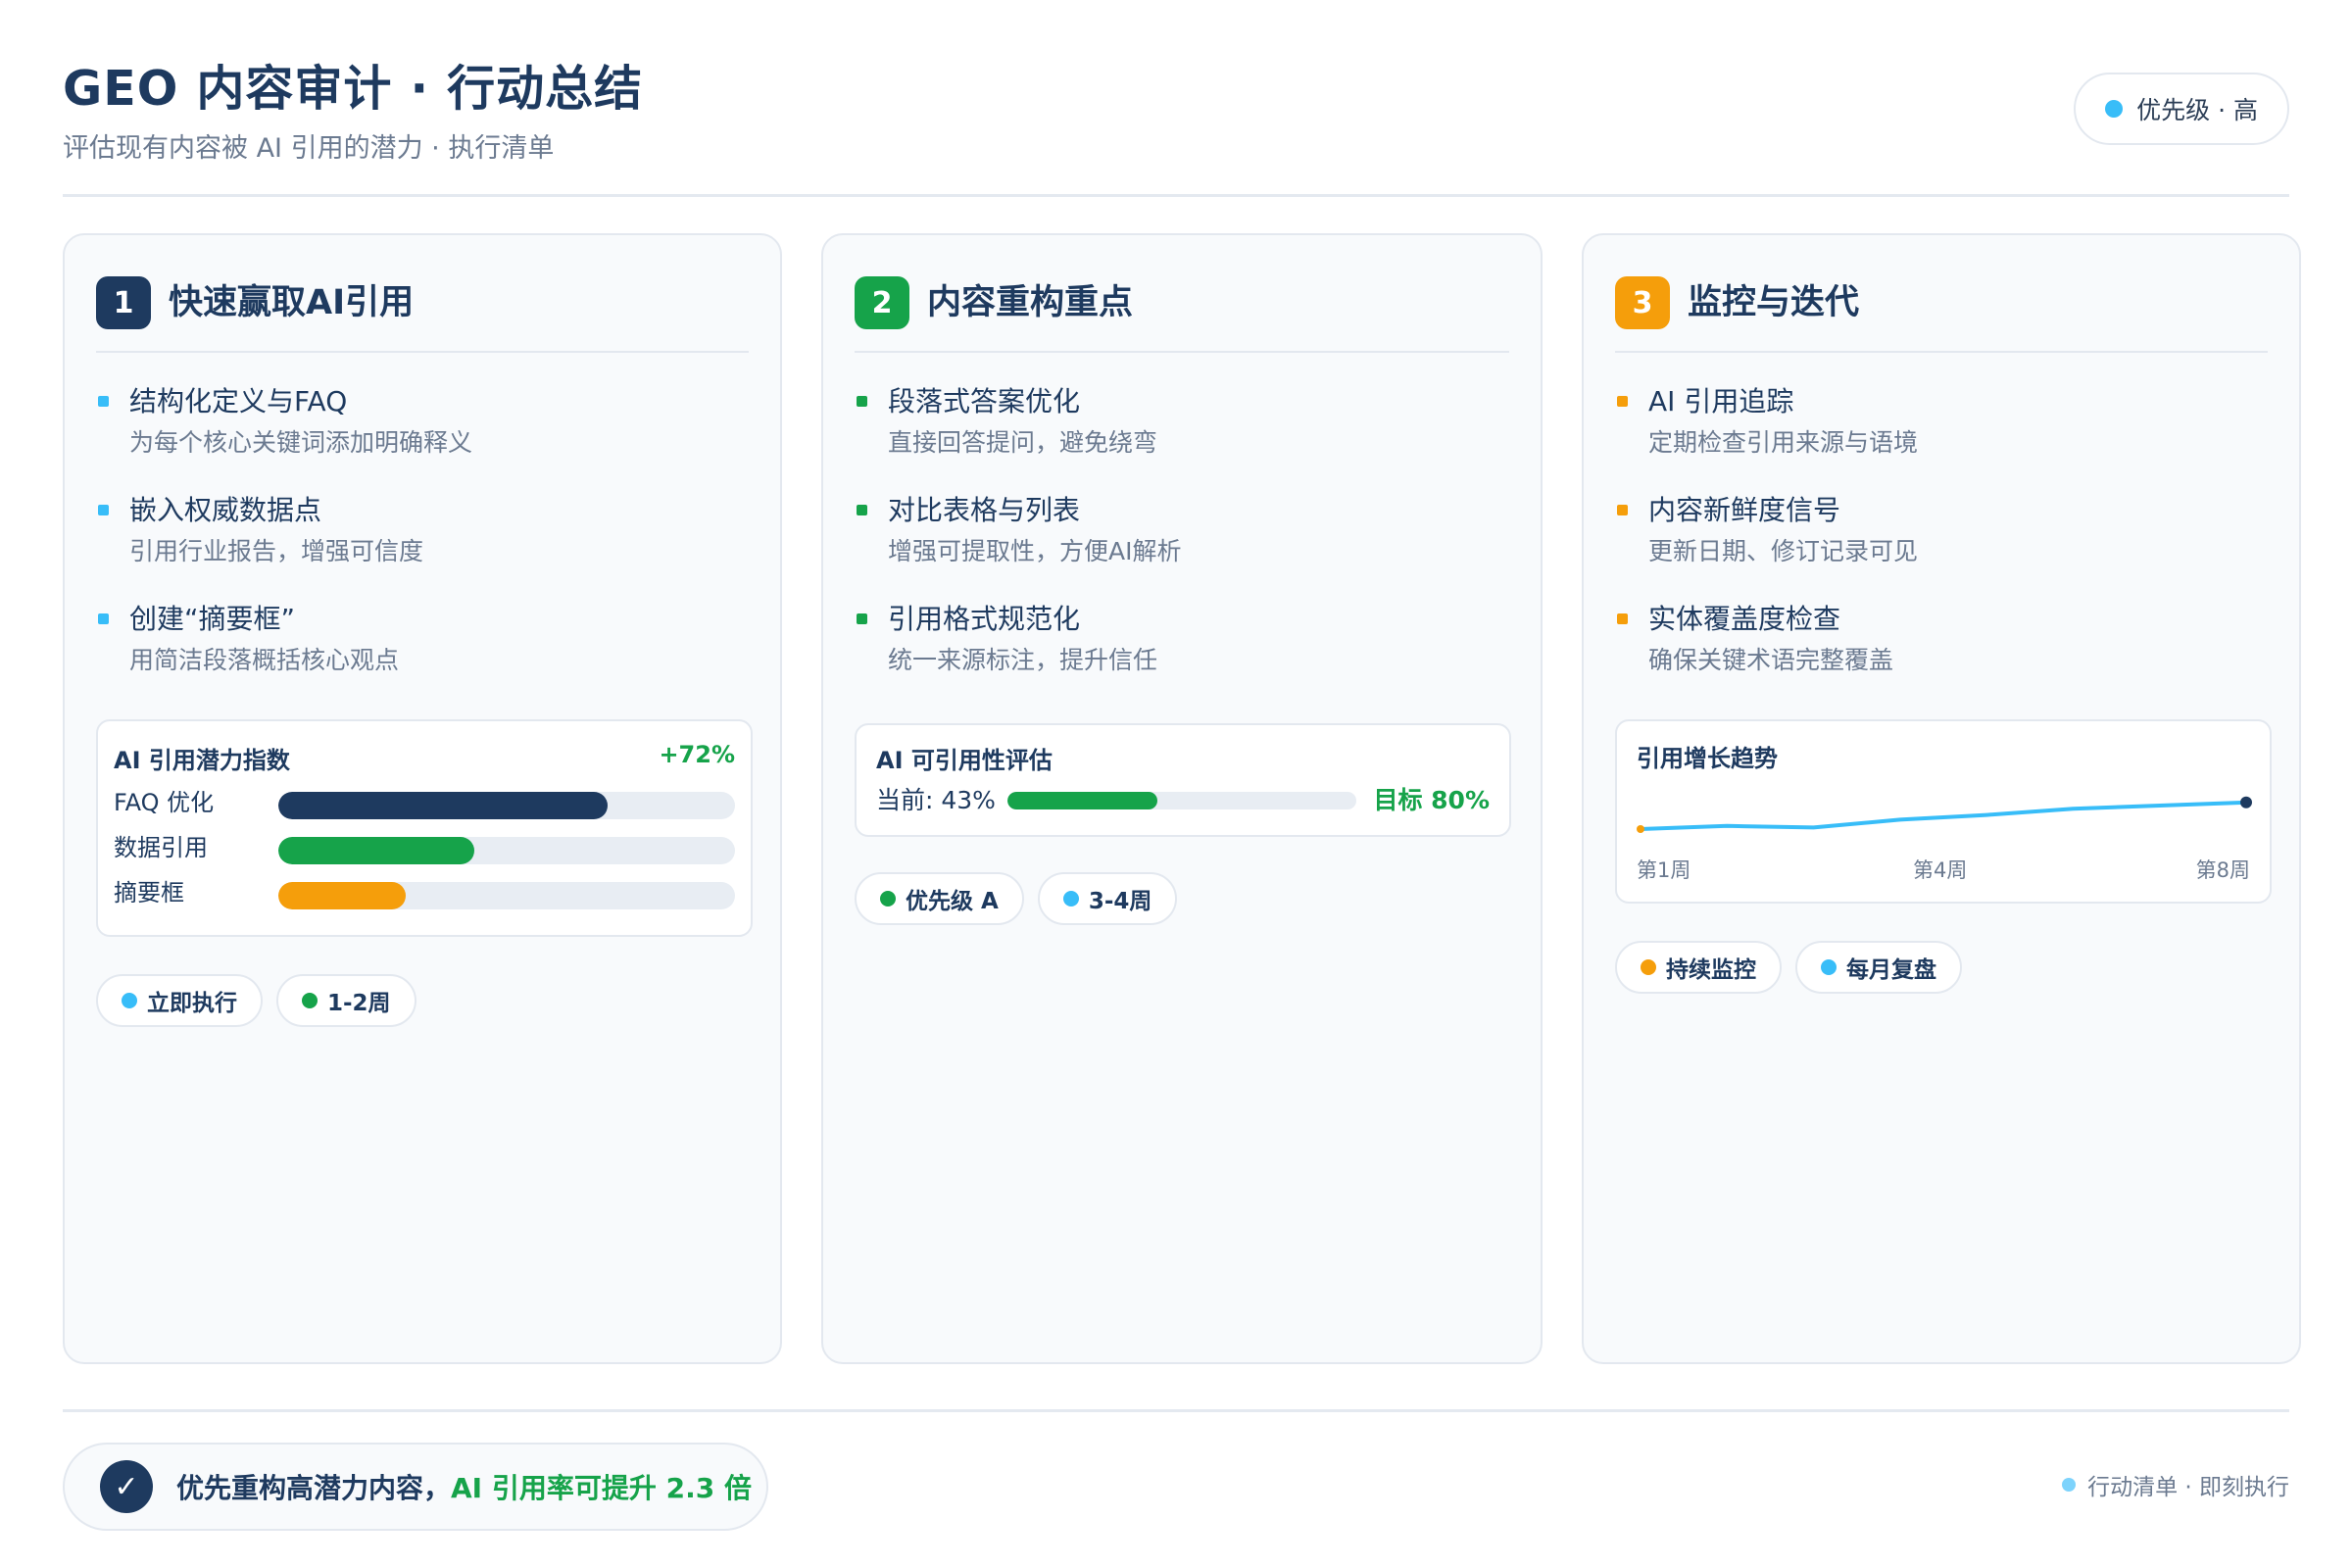 This screenshot has width=2352, height=1568. What do you see at coordinates (1943, 815) in the screenshot?
I see `trend-series-line` at bounding box center [1943, 815].